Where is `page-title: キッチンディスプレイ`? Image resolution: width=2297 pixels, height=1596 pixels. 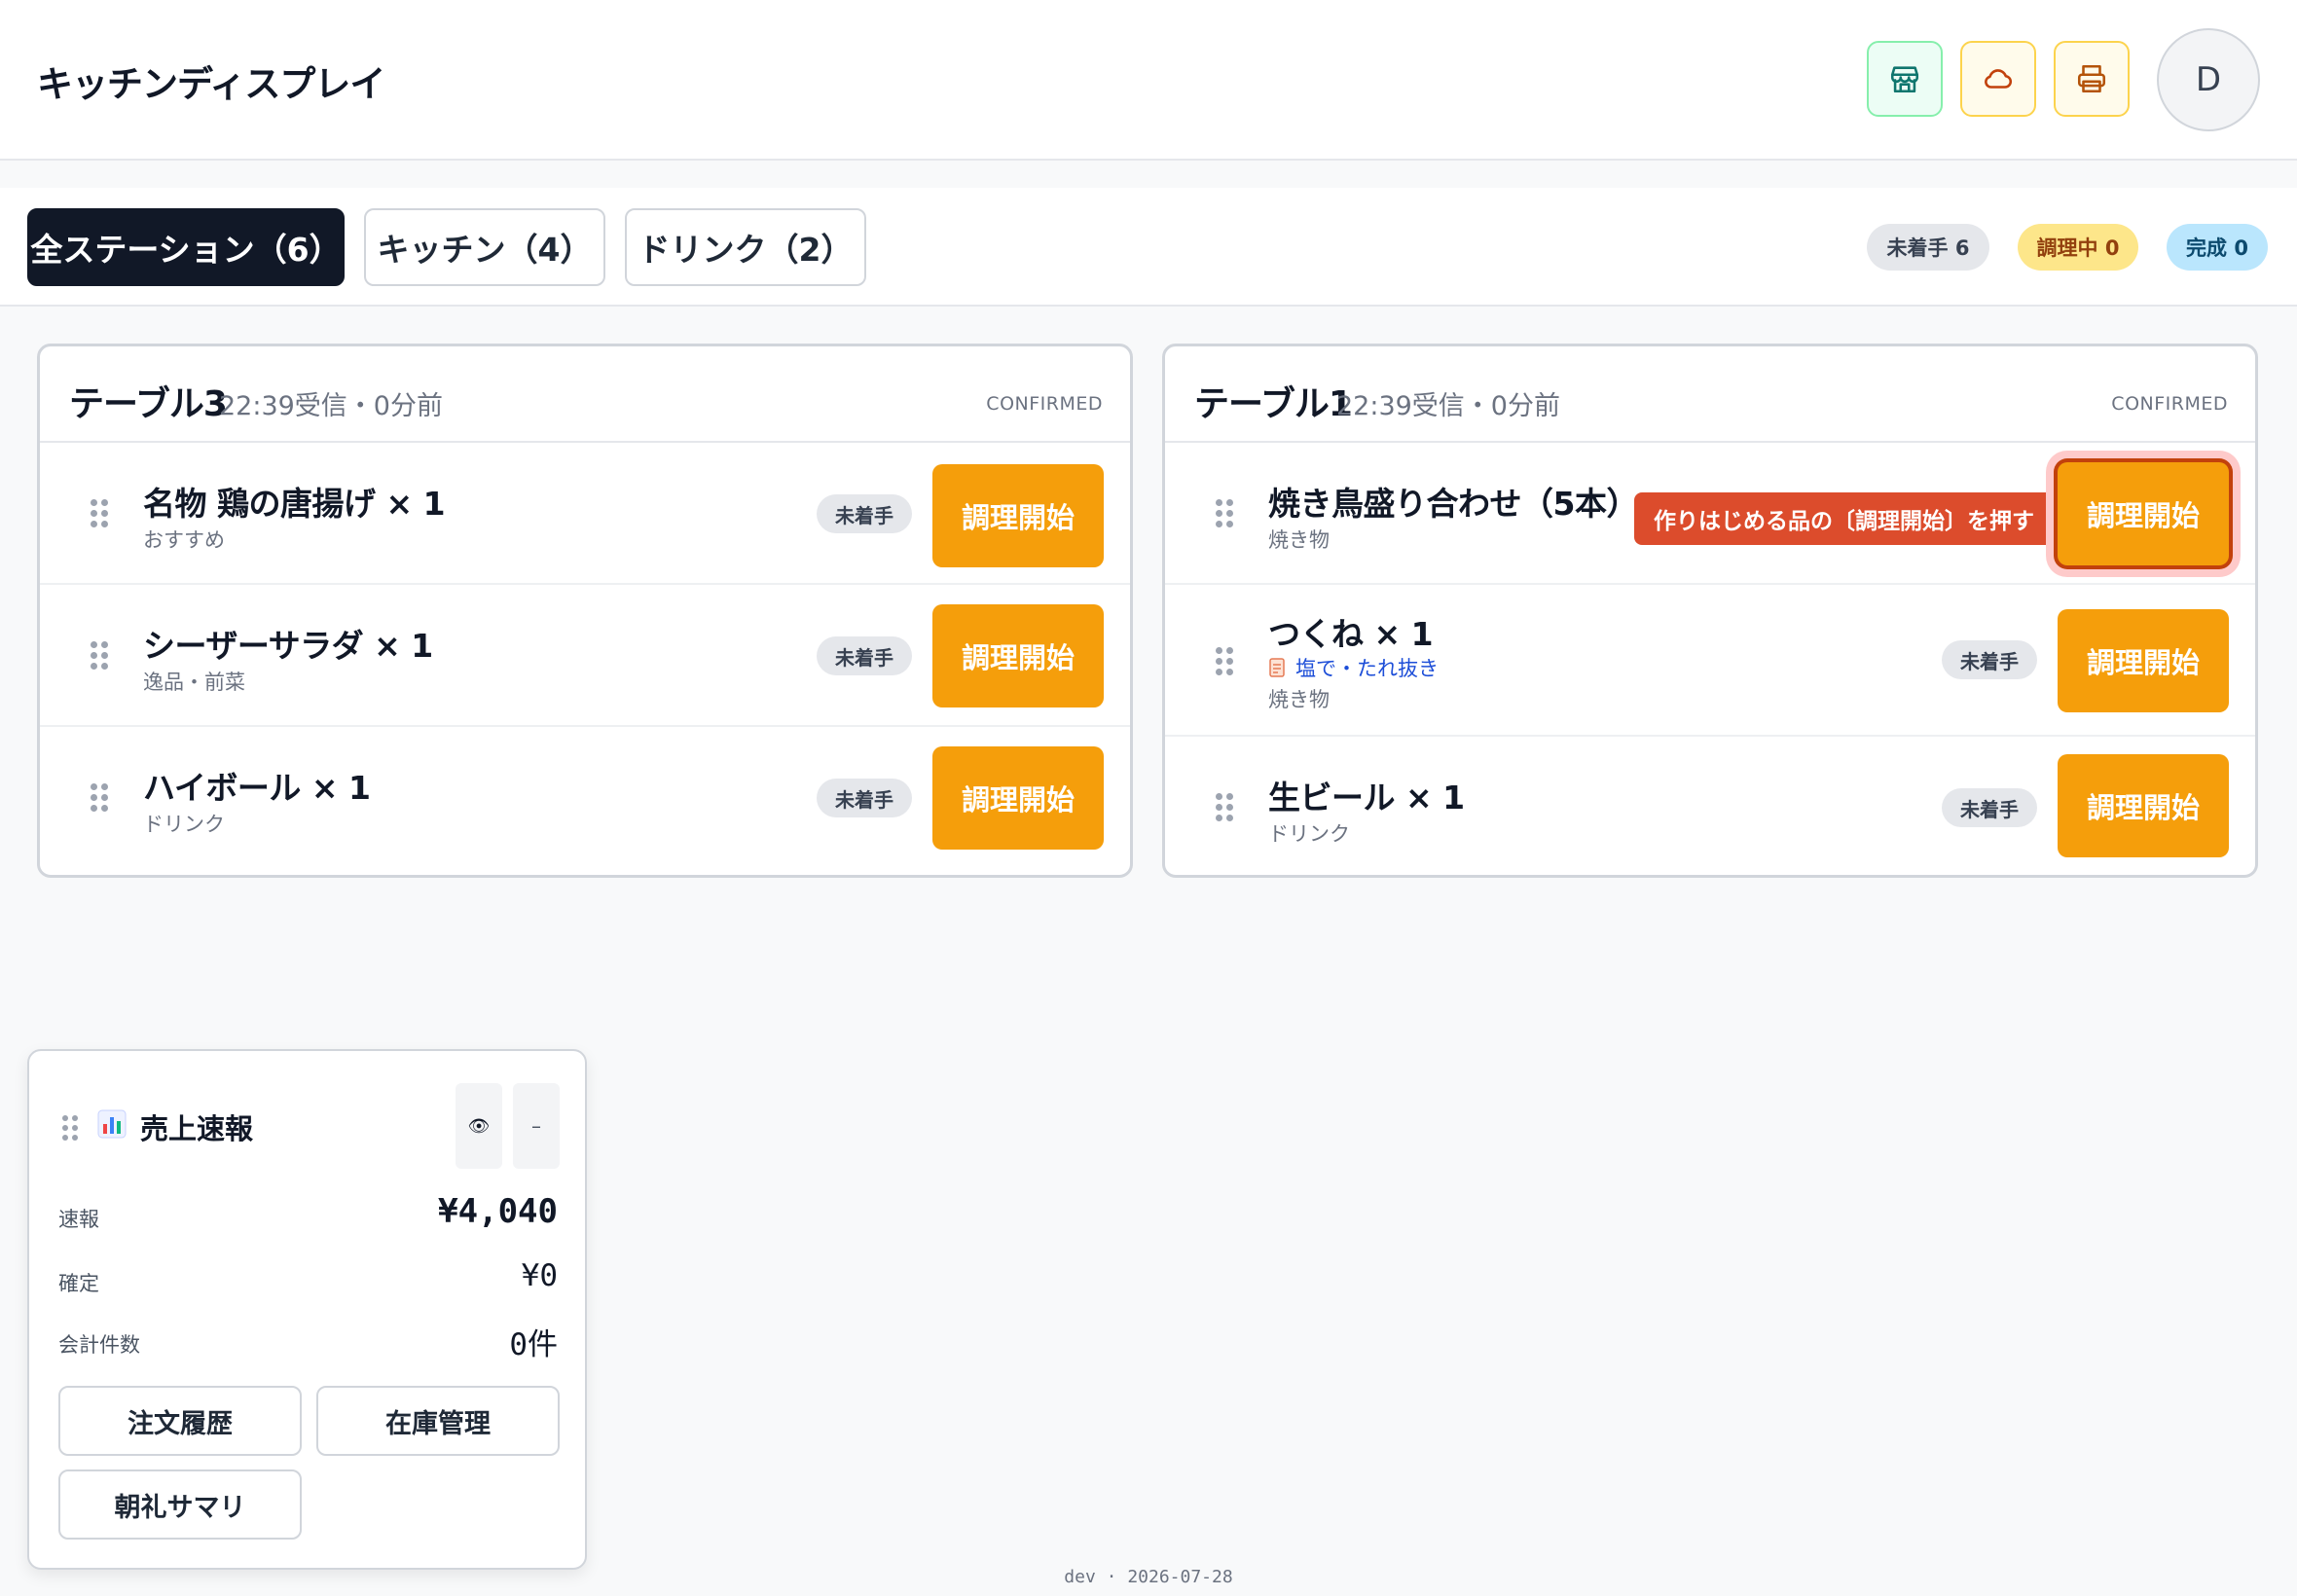
page-title: キッチンディスプレイ is located at coordinates (211, 84).